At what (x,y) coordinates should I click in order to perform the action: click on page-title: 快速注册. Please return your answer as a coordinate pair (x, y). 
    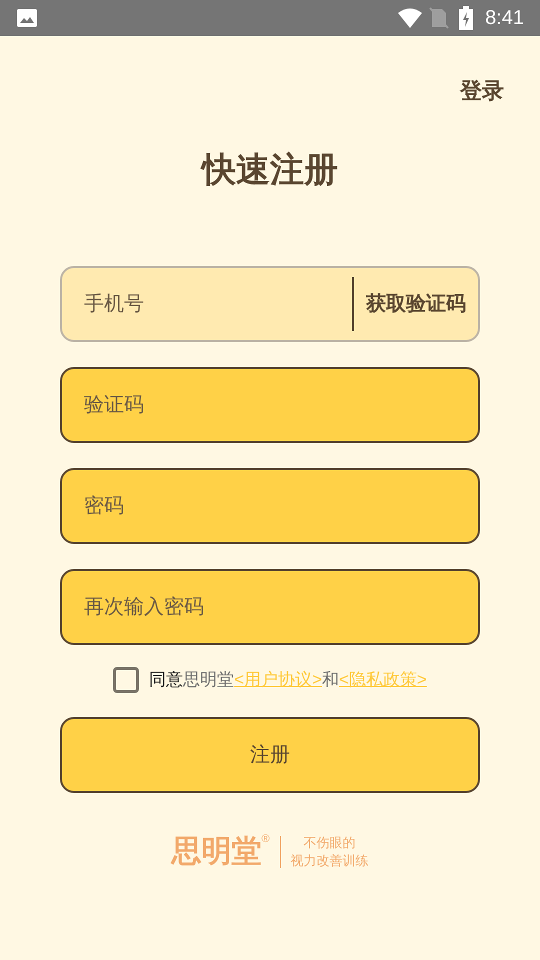
    Looking at the image, I should click on (270, 170).